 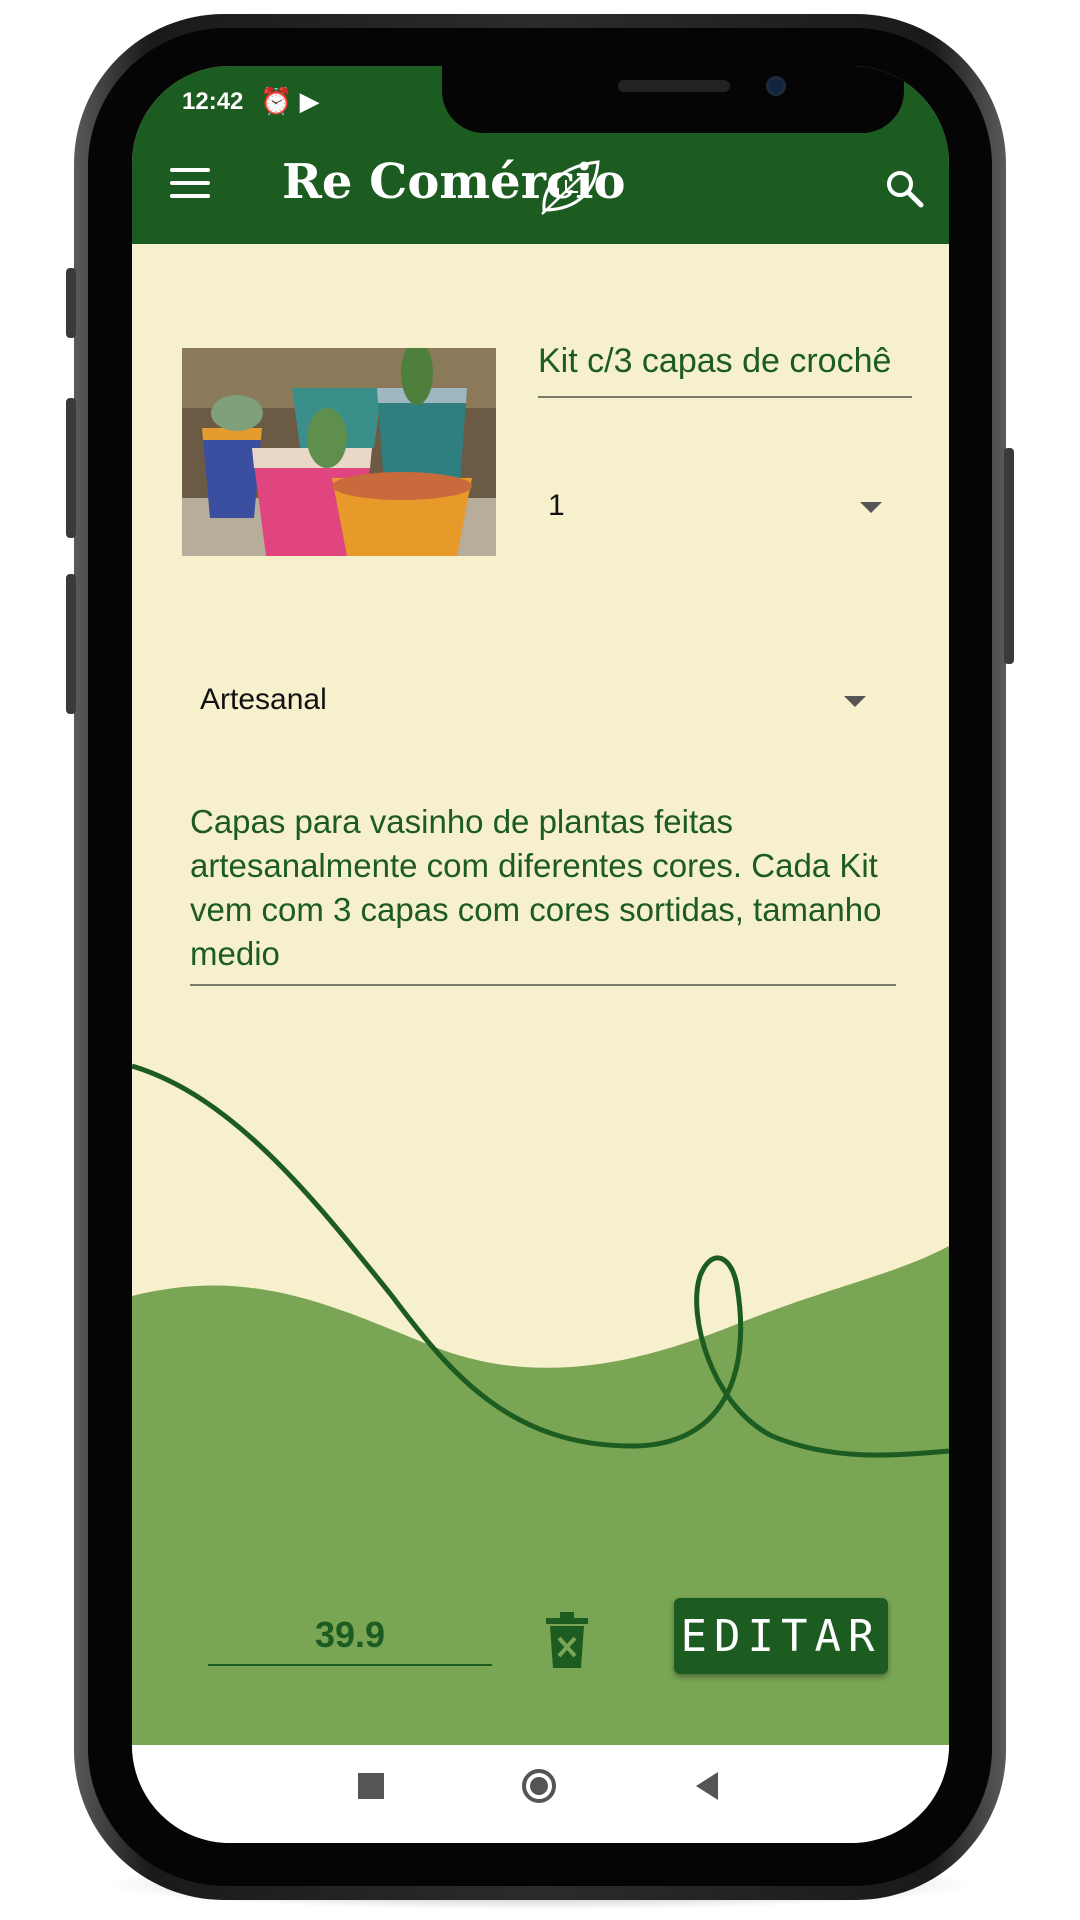 I want to click on edit-button: EDITAR, so click(x=781, y=1636).